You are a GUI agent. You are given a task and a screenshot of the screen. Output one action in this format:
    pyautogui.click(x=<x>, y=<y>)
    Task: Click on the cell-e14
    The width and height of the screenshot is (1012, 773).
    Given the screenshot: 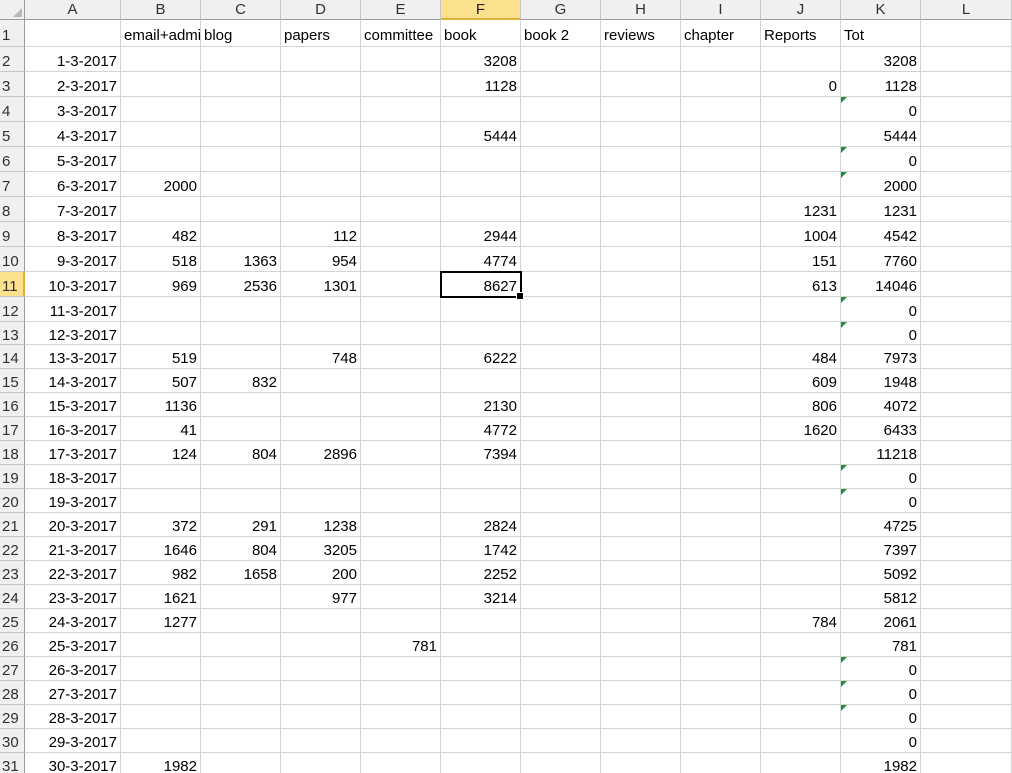 What is the action you would take?
    pyautogui.click(x=401, y=357)
    